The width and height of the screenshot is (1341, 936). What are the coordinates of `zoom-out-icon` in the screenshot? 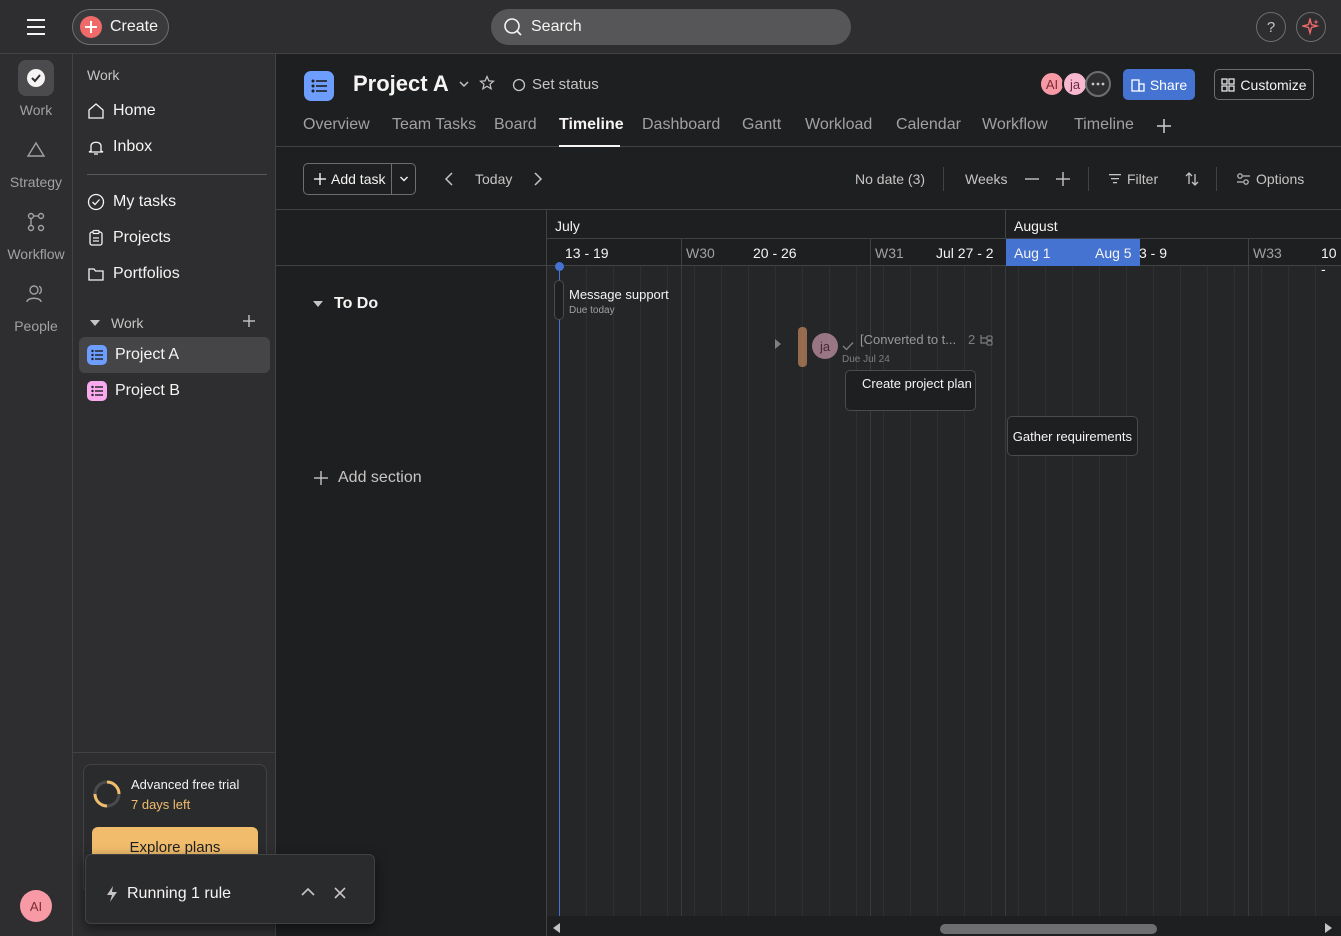 It's located at (1032, 179).